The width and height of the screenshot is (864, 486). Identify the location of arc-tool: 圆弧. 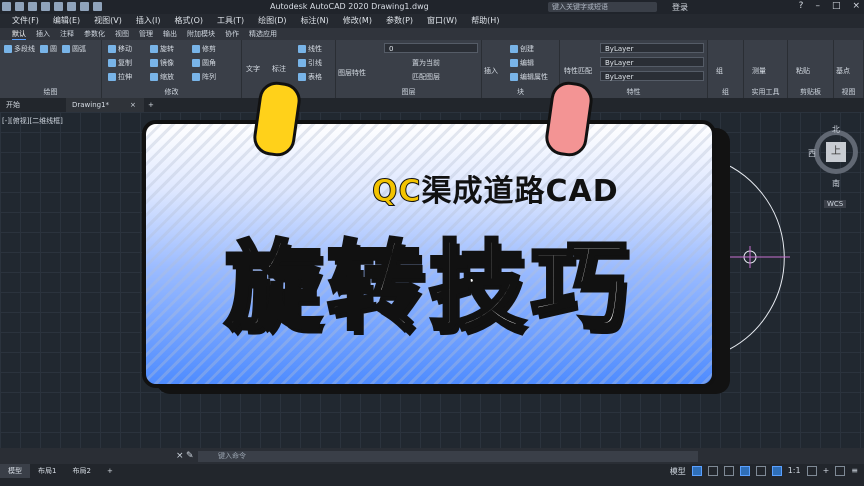
(74, 49).